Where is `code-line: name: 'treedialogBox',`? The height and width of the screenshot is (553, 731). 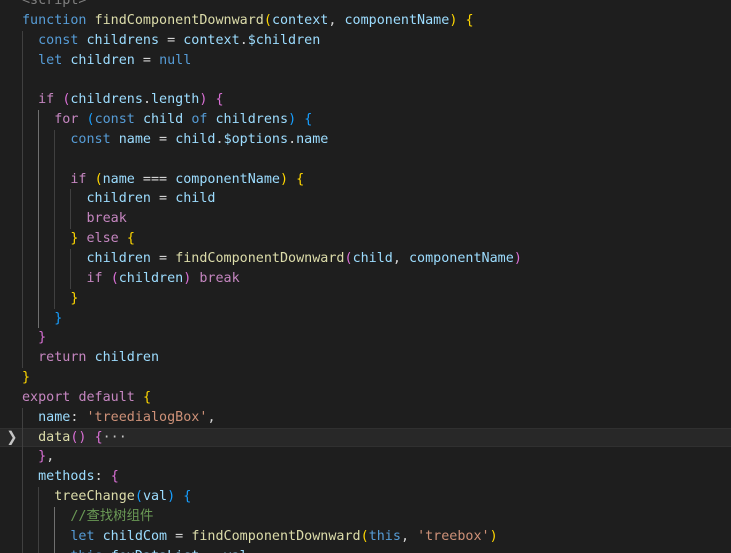 code-line: name: 'treedialogBox', is located at coordinates (365, 417).